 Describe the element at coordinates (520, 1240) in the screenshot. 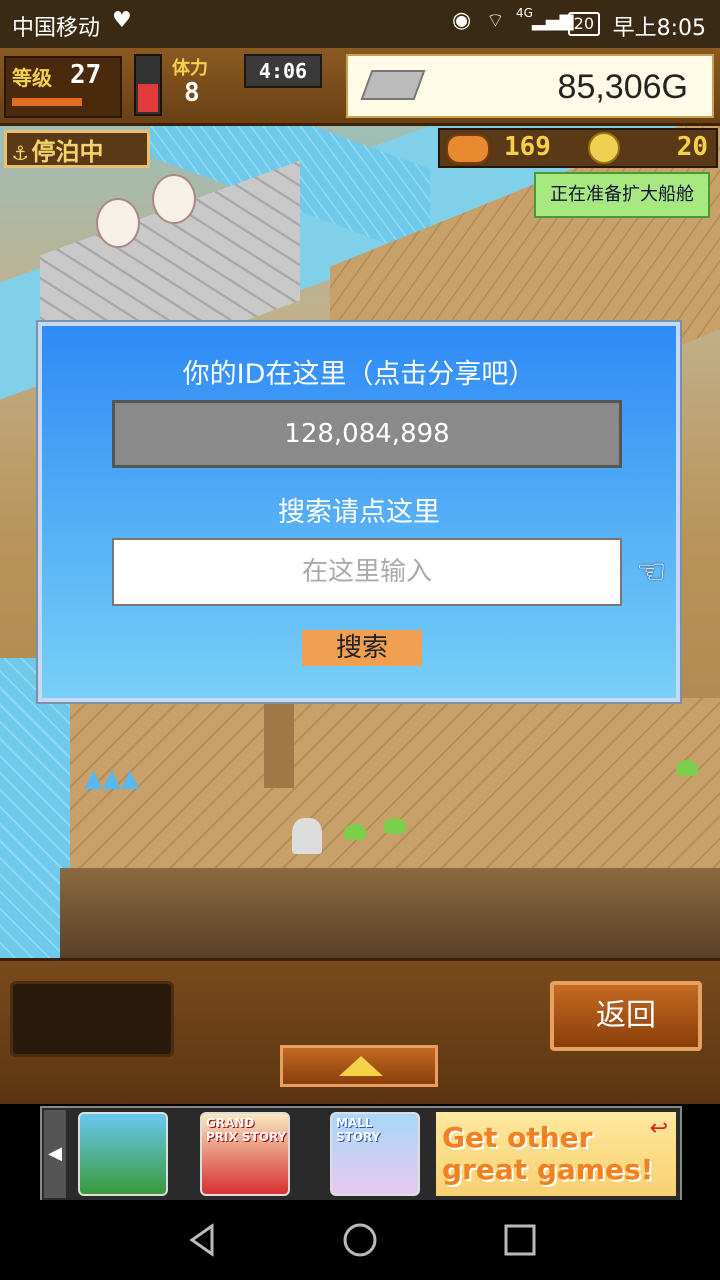

I see `nav-recent-icon` at that location.